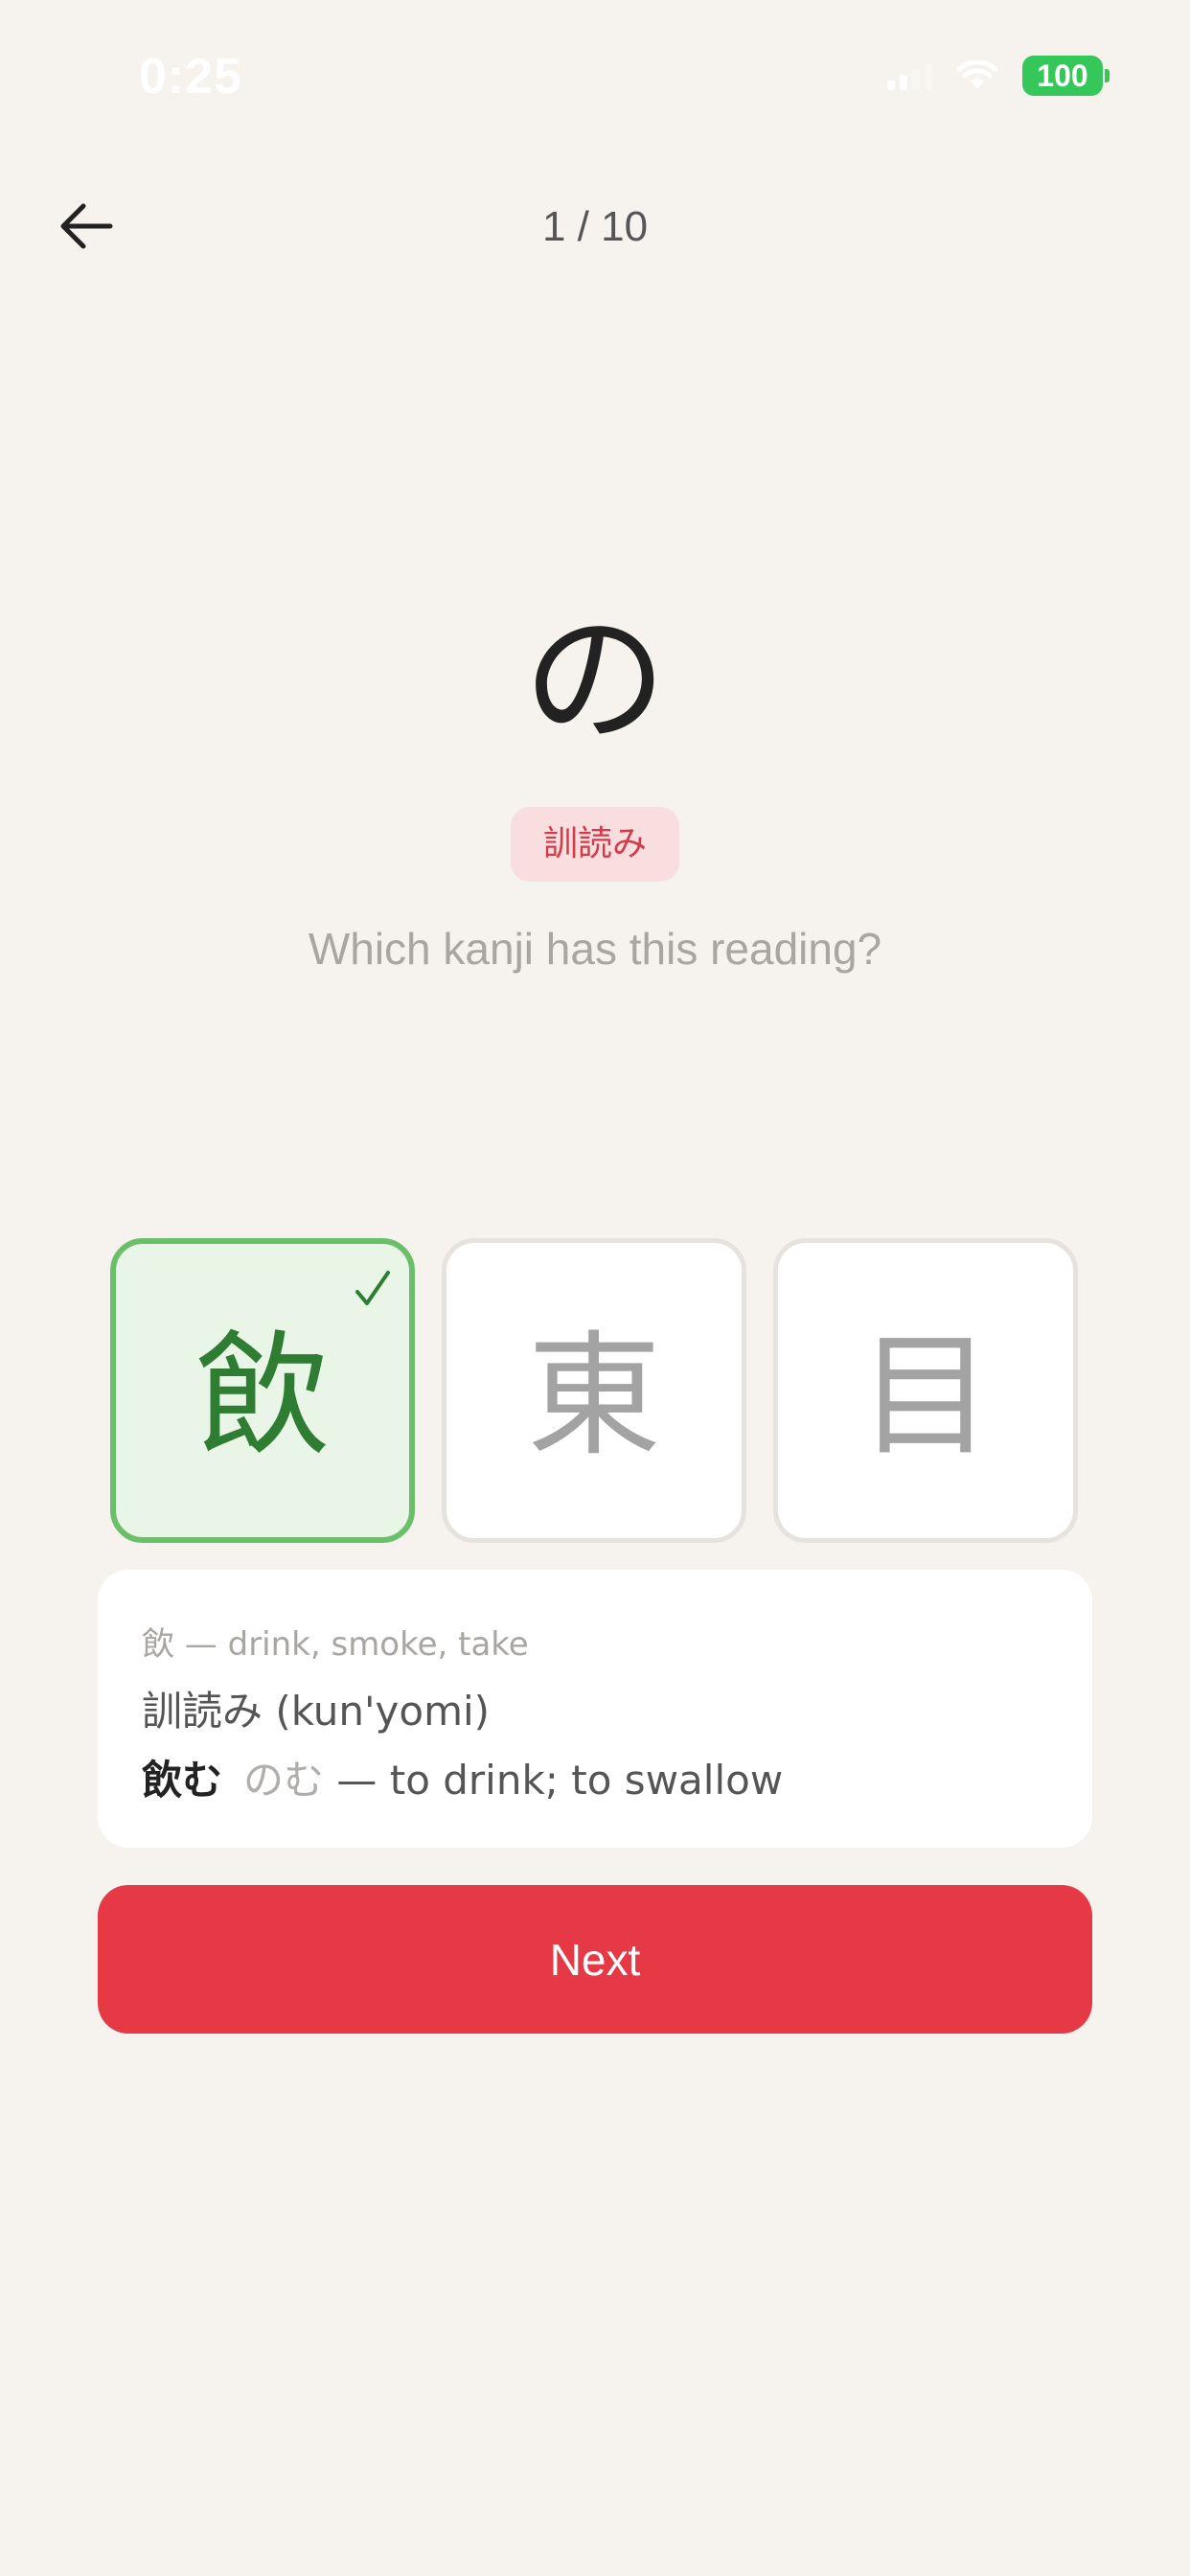 The width and height of the screenshot is (1190, 2576). I want to click on choice-card-2: 東, so click(594, 1390).